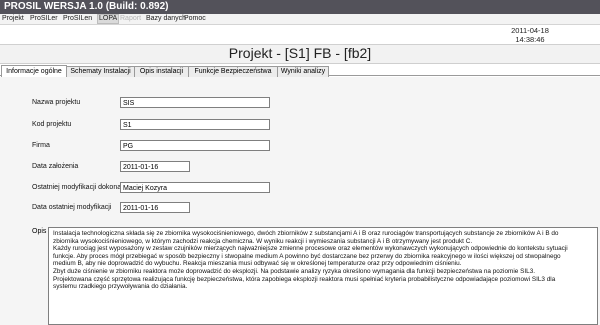 Image resolution: width=600 pixels, height=325 pixels. What do you see at coordinates (77, 19) in the screenshot?
I see `menu-item-prosilen: ProSILen` at bounding box center [77, 19].